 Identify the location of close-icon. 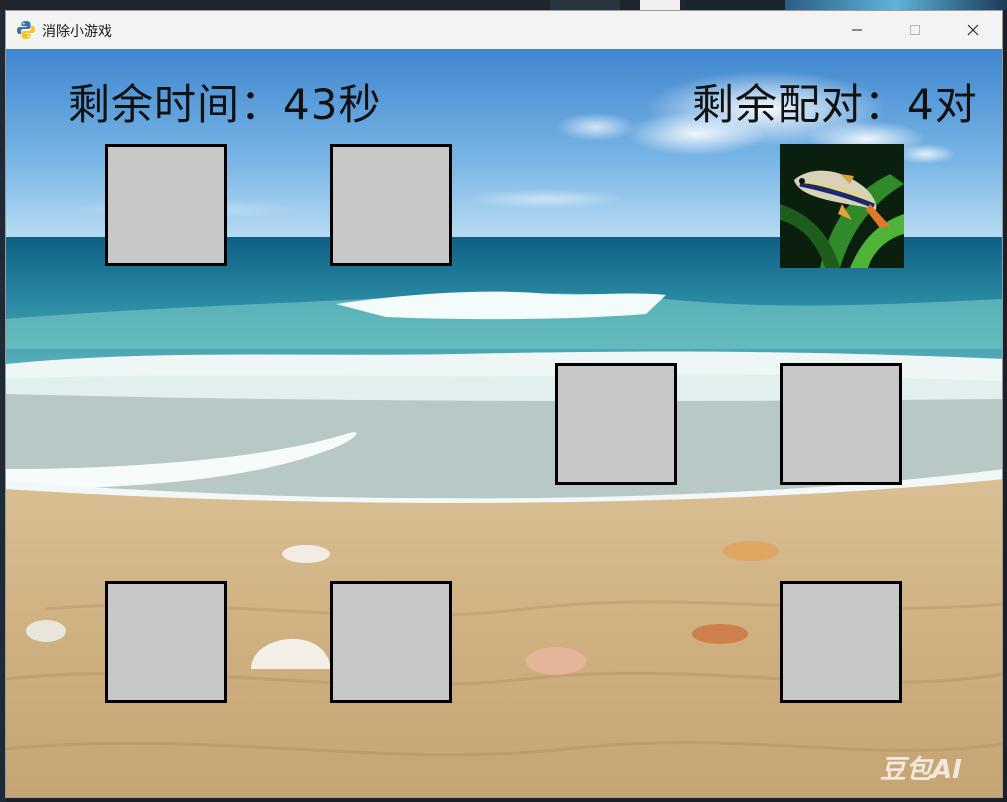
(973, 30).